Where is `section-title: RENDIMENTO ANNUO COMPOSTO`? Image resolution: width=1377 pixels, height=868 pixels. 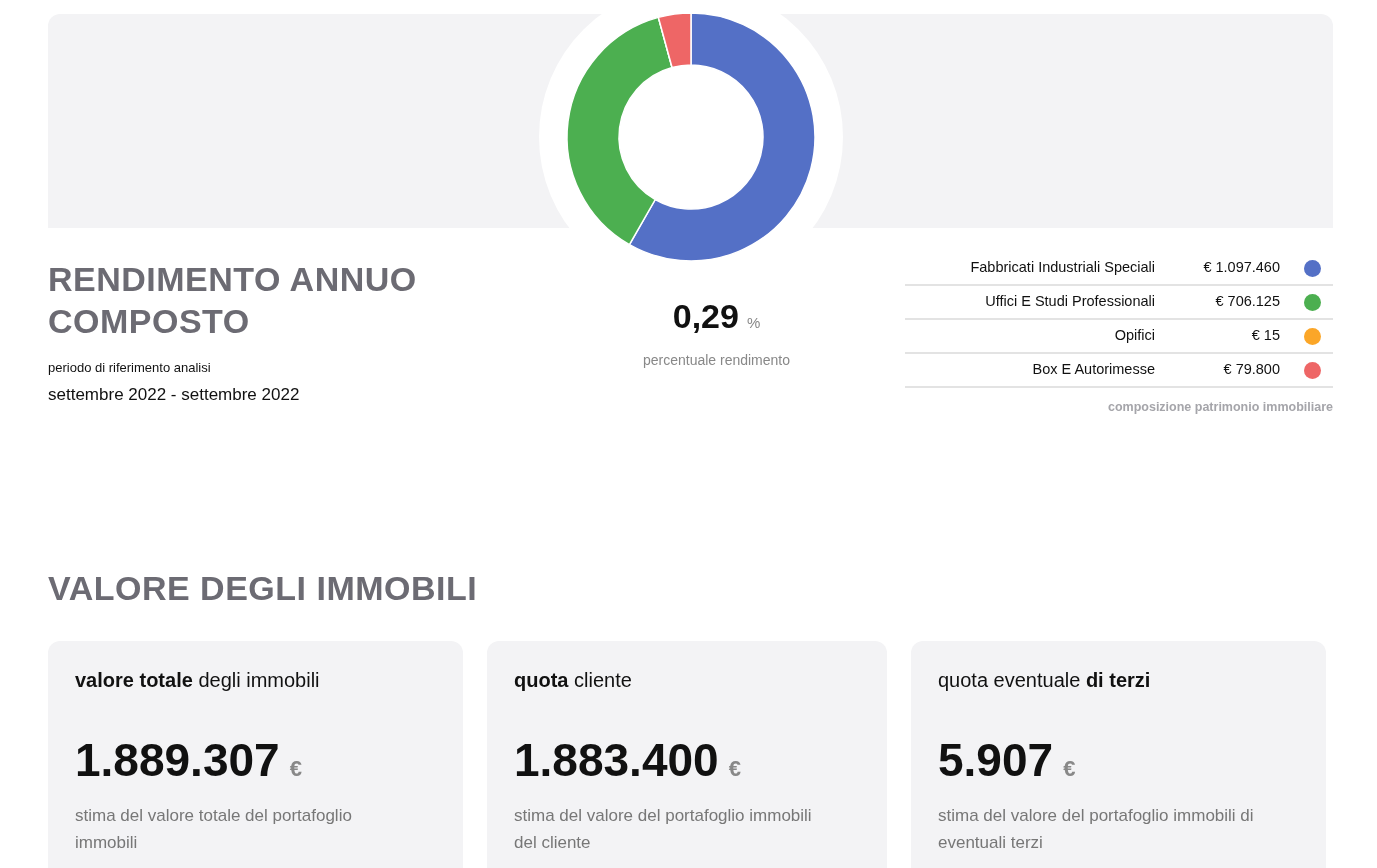 section-title: RENDIMENTO ANNUO COMPOSTO is located at coordinates (233, 300).